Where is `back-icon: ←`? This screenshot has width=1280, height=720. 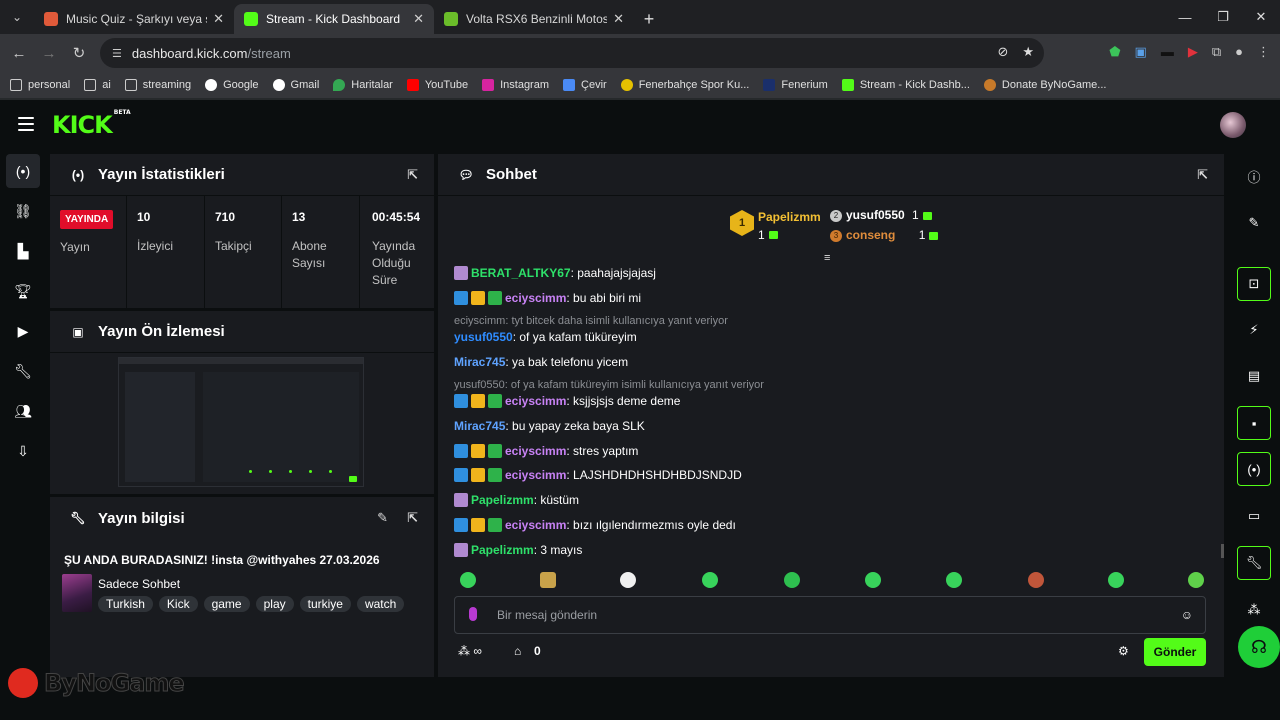
back-icon: ← is located at coordinates (19, 53).